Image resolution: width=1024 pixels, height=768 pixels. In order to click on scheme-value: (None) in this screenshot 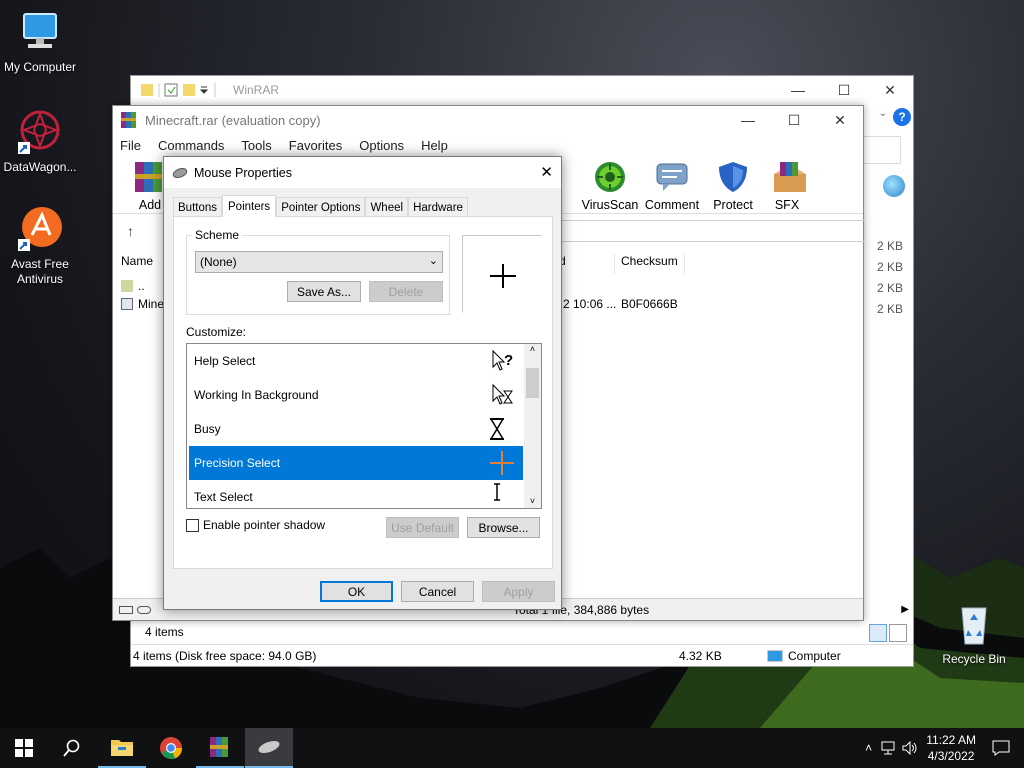, I will do `click(218, 262)`.